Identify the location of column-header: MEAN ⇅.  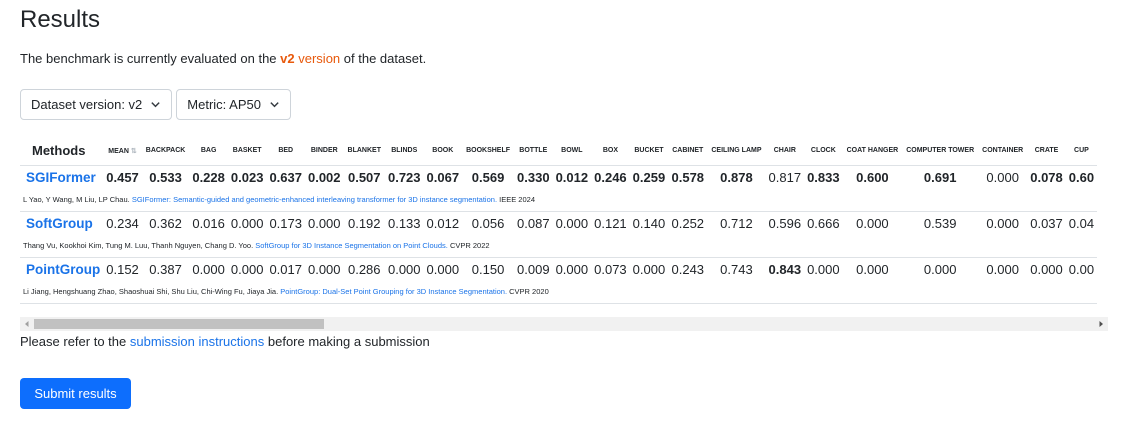
(122, 151).